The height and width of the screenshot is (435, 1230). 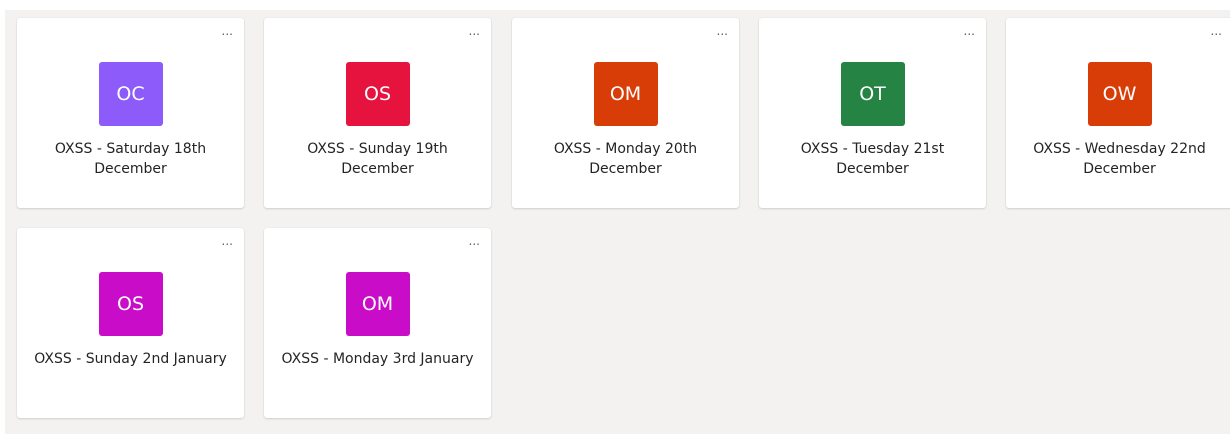 I want to click on team-card: ... OW OXSS - Wednesday 22nd December, so click(x=1118, y=113).